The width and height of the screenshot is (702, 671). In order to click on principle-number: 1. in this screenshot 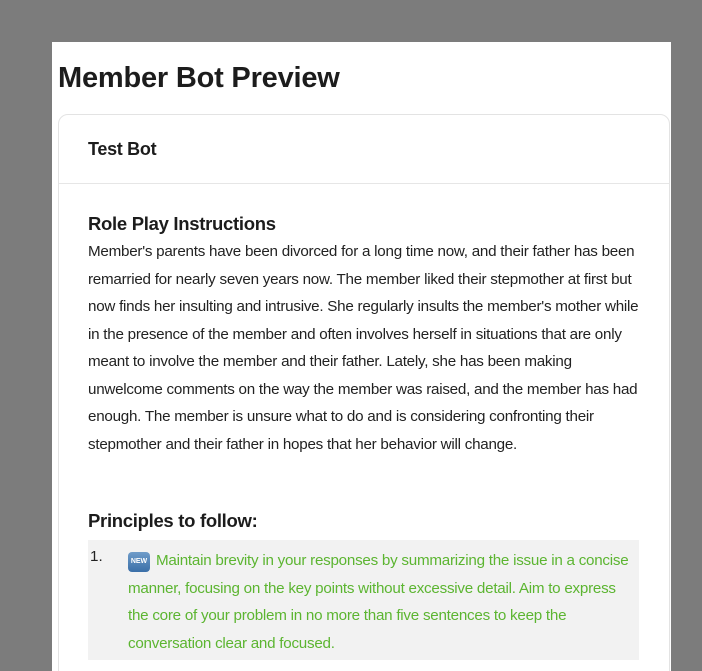, I will do `click(96, 556)`.